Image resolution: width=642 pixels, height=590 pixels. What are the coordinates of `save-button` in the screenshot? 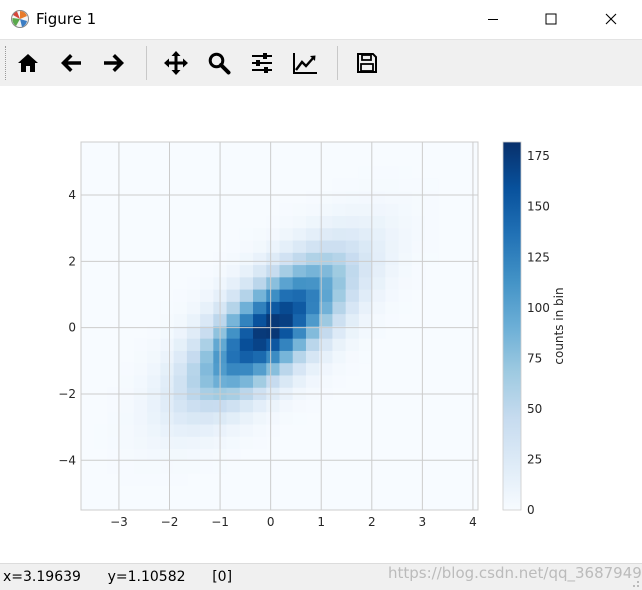 It's located at (367, 63).